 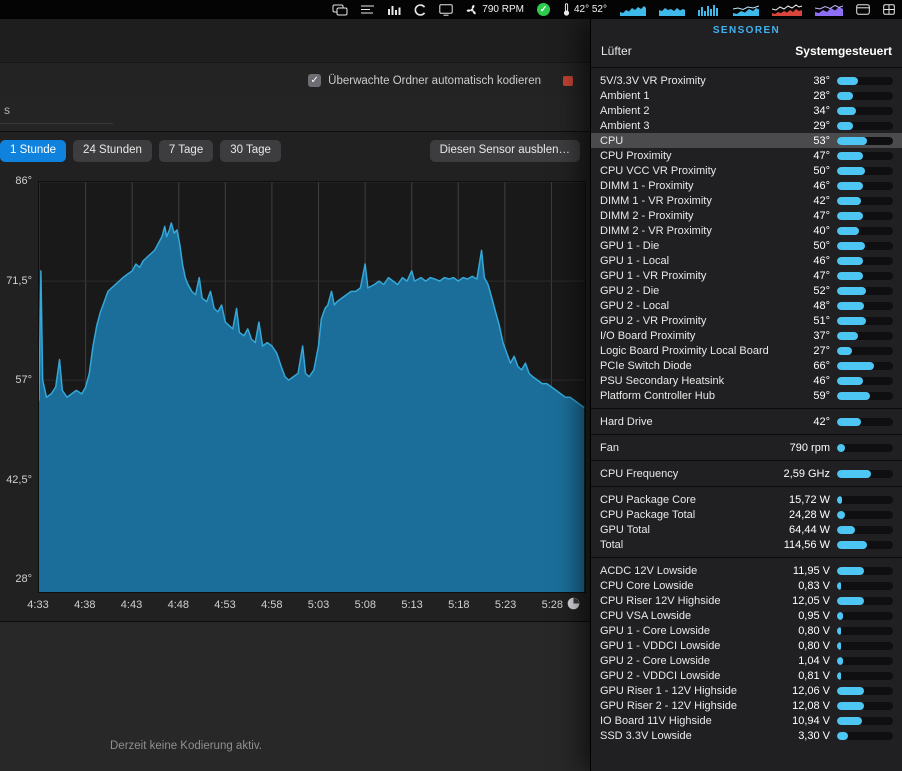 What do you see at coordinates (829, 9) in the screenshot?
I see `network-history-graph-icon` at bounding box center [829, 9].